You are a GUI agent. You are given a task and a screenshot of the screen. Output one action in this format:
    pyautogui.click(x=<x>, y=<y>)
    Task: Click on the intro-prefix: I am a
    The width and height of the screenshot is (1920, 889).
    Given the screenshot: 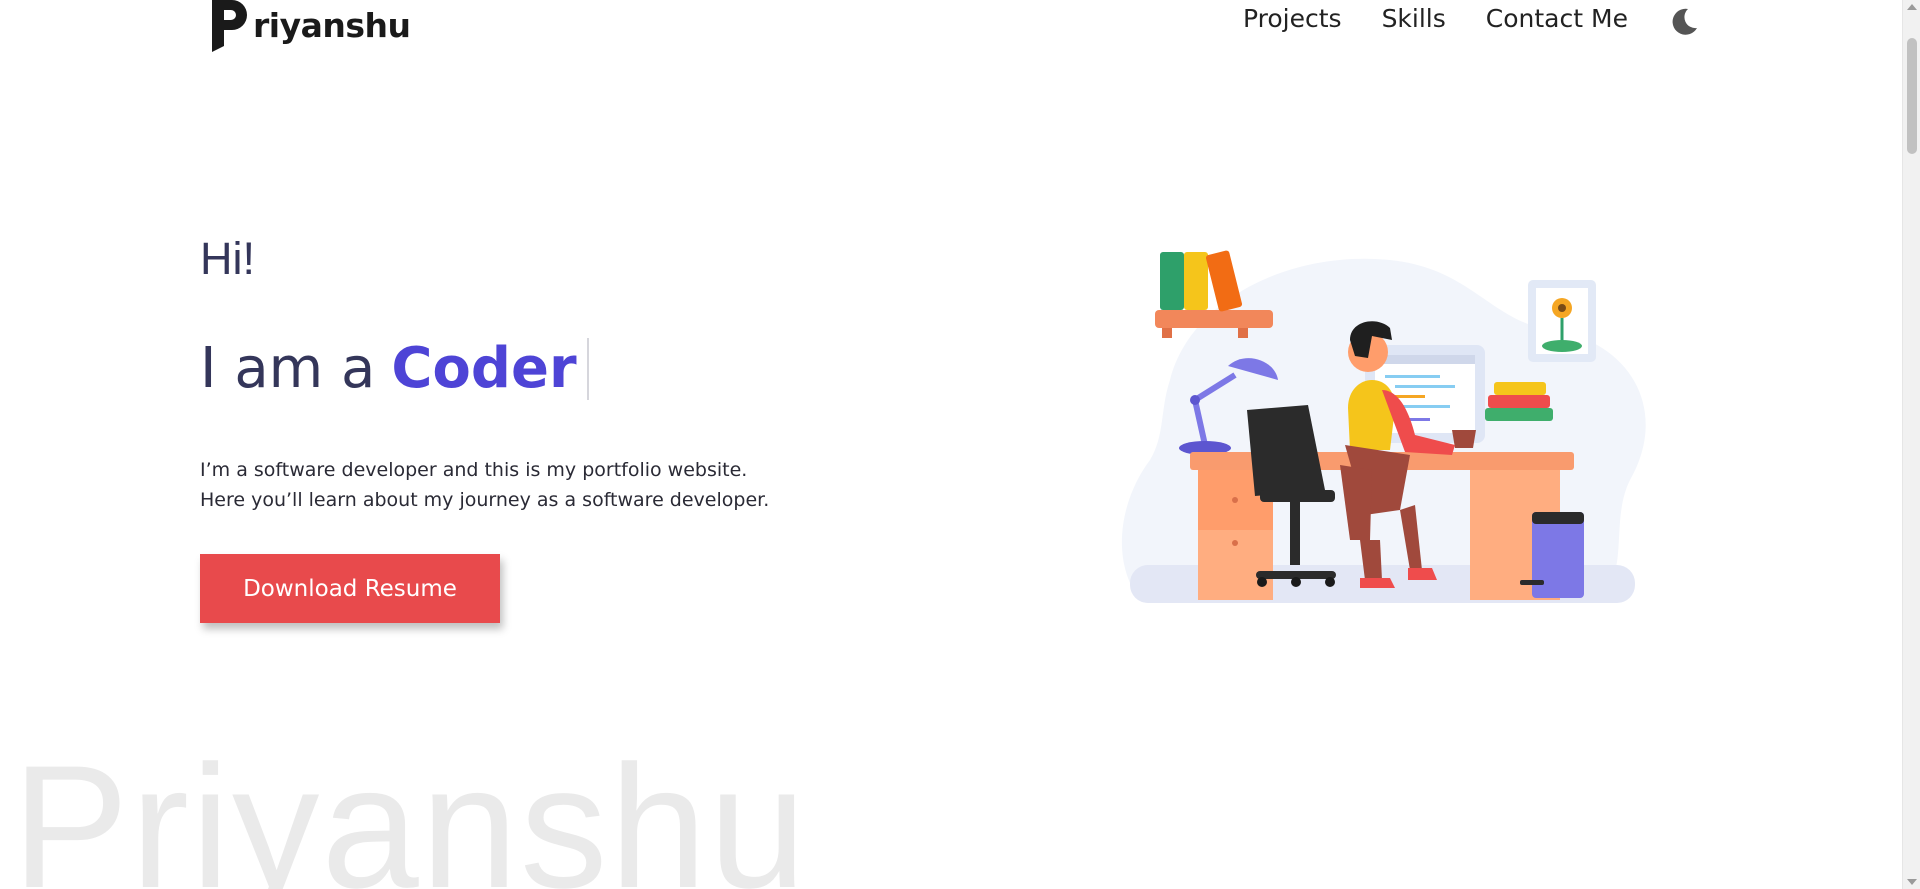 What is the action you would take?
    pyautogui.click(x=288, y=368)
    